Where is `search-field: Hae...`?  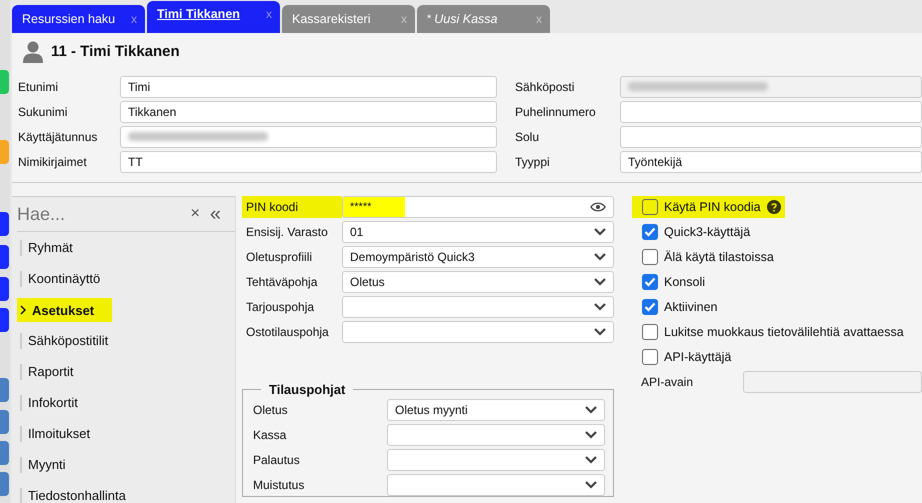
search-field: Hae... is located at coordinates (99, 214).